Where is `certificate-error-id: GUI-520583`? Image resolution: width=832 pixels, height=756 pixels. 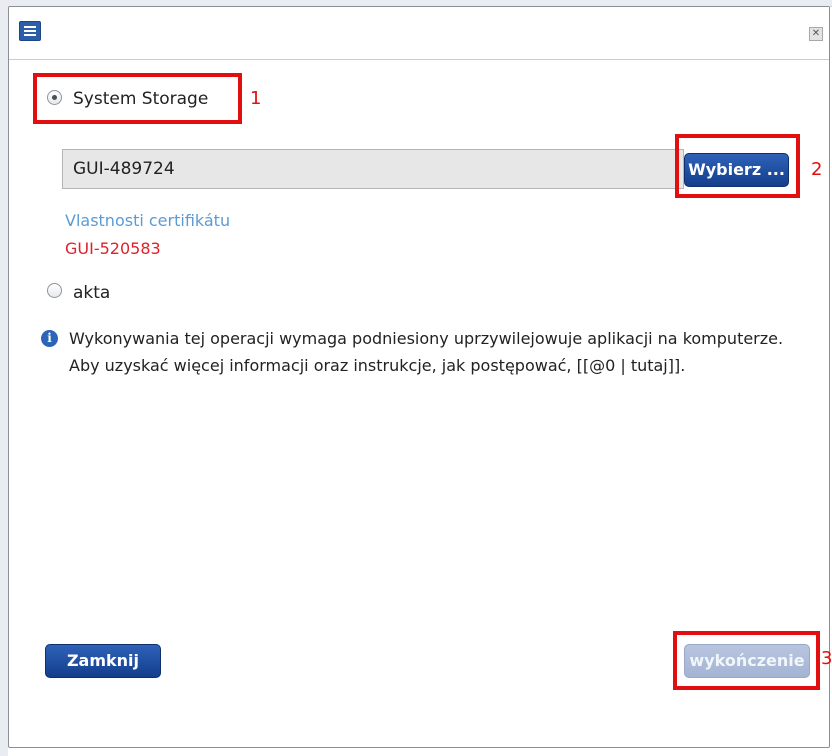 certificate-error-id: GUI-520583 is located at coordinates (113, 248).